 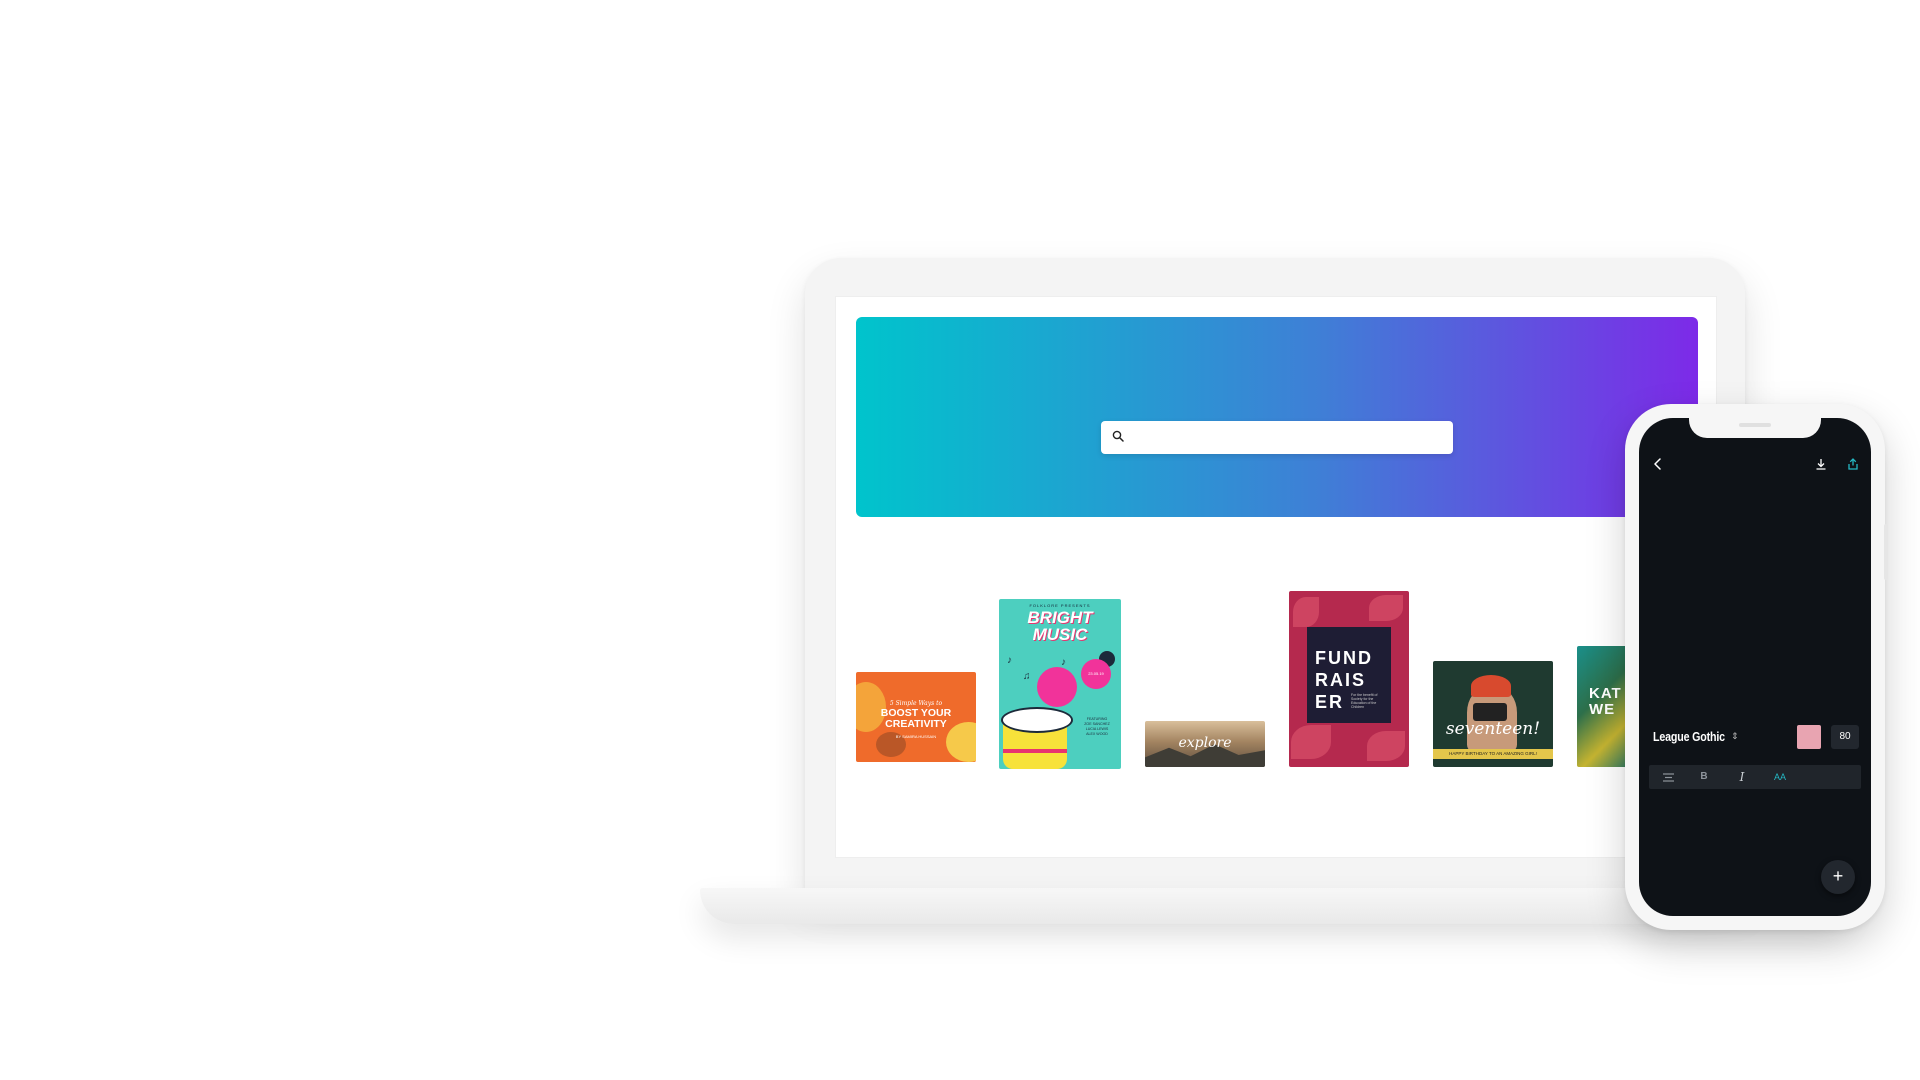 What do you see at coordinates (1742, 777) in the screenshot?
I see `italic-button: I` at bounding box center [1742, 777].